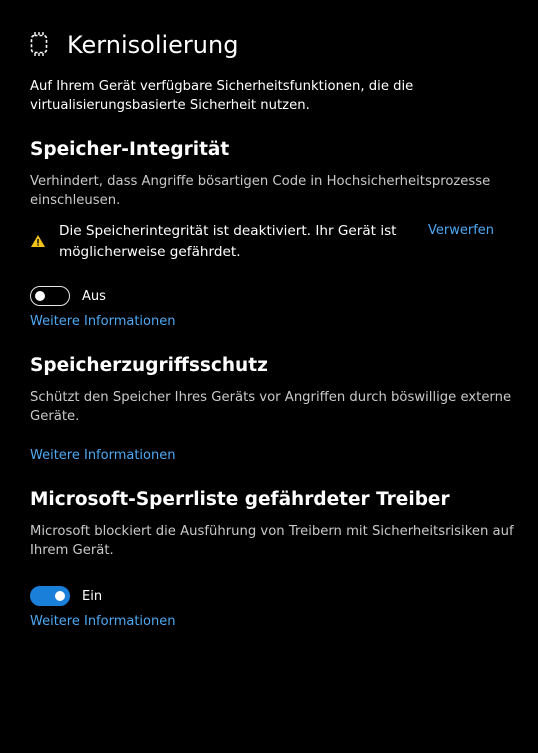  Describe the element at coordinates (50, 596) in the screenshot. I see `driver-blocklist-toggle` at that location.